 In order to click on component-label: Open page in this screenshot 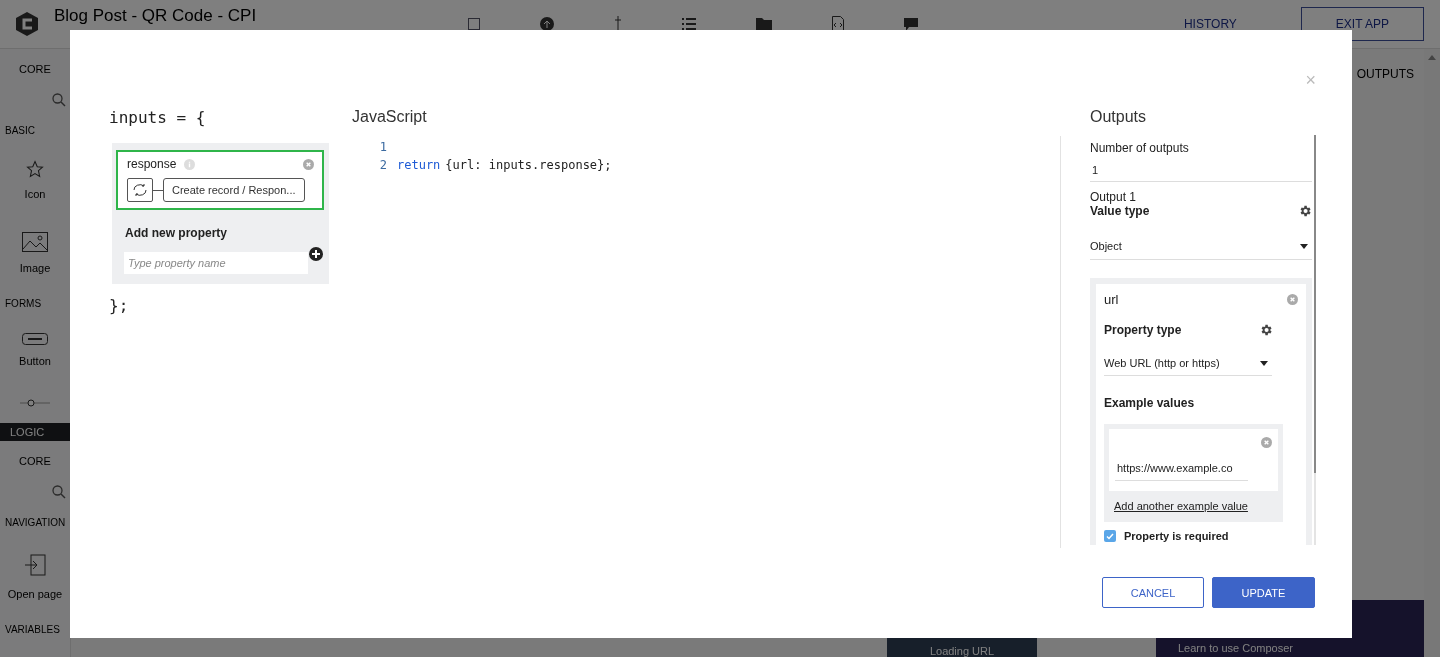, I will do `click(35, 594)`.